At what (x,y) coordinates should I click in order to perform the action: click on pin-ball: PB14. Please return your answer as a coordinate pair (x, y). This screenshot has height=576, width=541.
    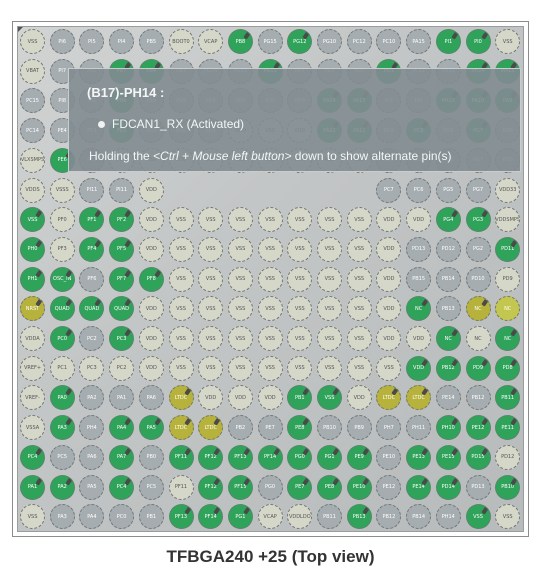
    Looking at the image, I should click on (419, 517).